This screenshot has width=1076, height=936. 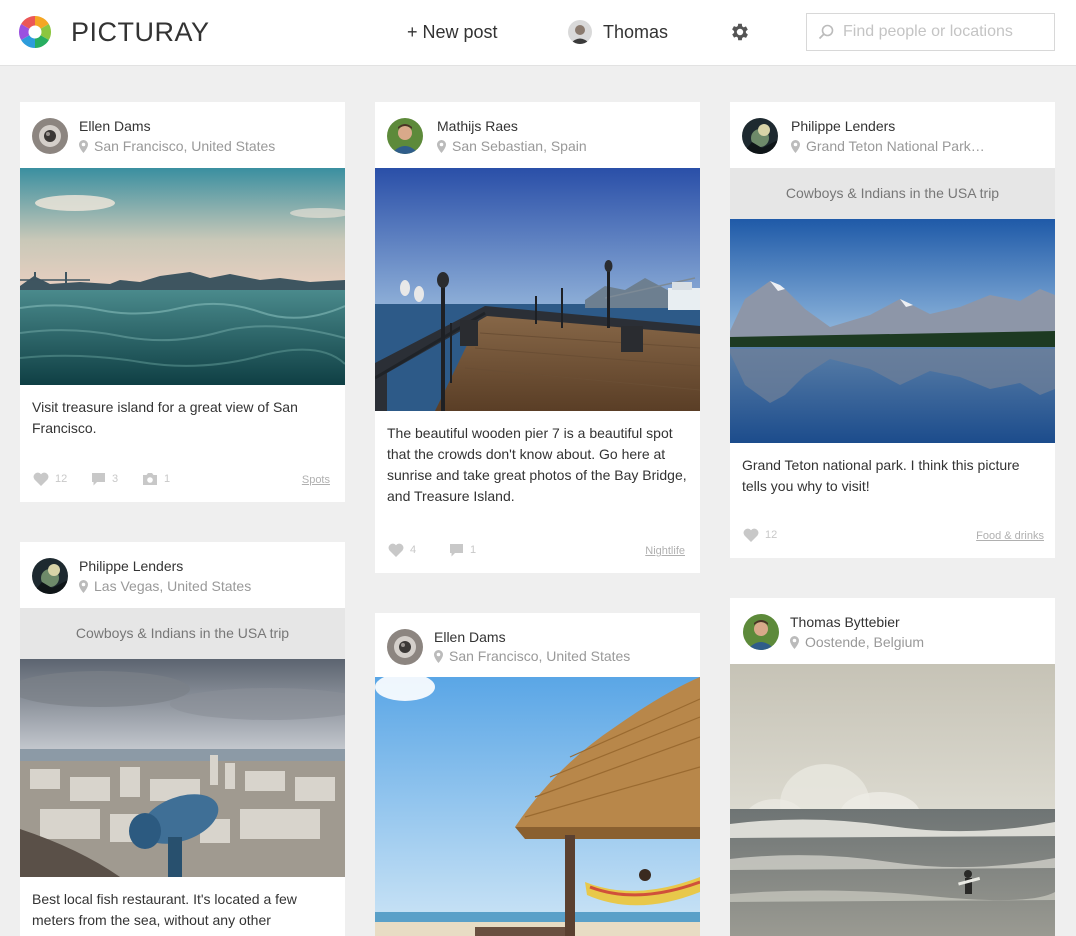 I want to click on logo-icon, so click(x=35, y=32).